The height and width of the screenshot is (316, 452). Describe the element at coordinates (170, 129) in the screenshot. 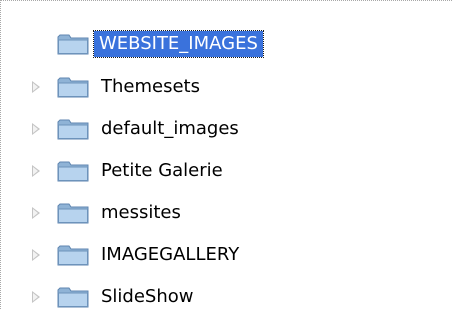

I see `tree-node-label: default_images` at that location.